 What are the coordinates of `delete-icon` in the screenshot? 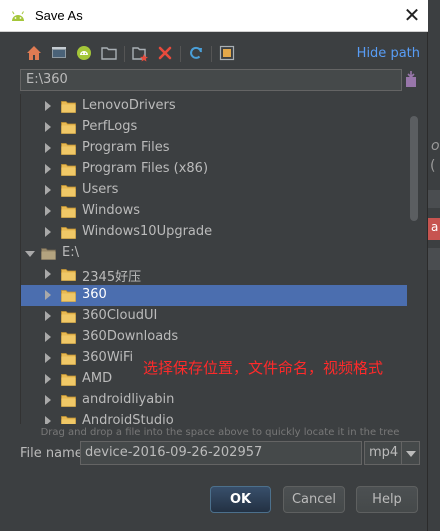 It's located at (165, 53).